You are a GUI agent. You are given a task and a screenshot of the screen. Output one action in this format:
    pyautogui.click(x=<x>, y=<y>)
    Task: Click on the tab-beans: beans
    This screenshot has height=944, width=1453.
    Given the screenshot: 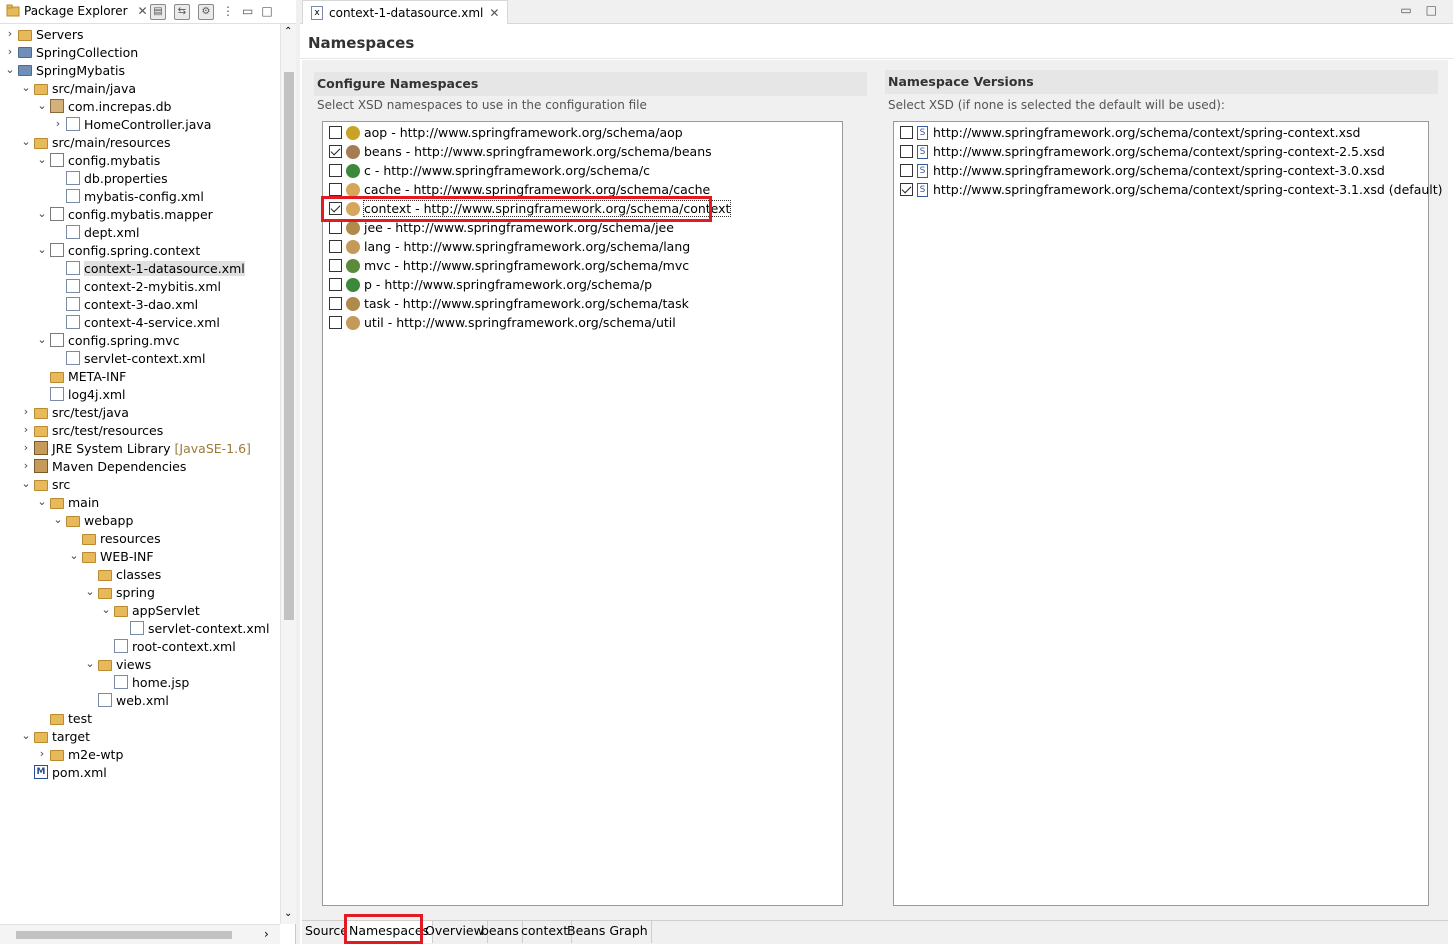 What is the action you would take?
    pyautogui.click(x=500, y=932)
    